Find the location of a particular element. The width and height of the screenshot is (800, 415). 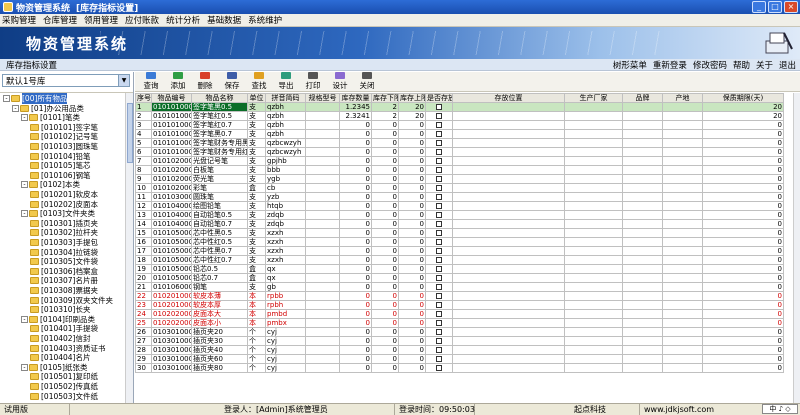

table-cell: cyj is located at coordinates (285, 368).